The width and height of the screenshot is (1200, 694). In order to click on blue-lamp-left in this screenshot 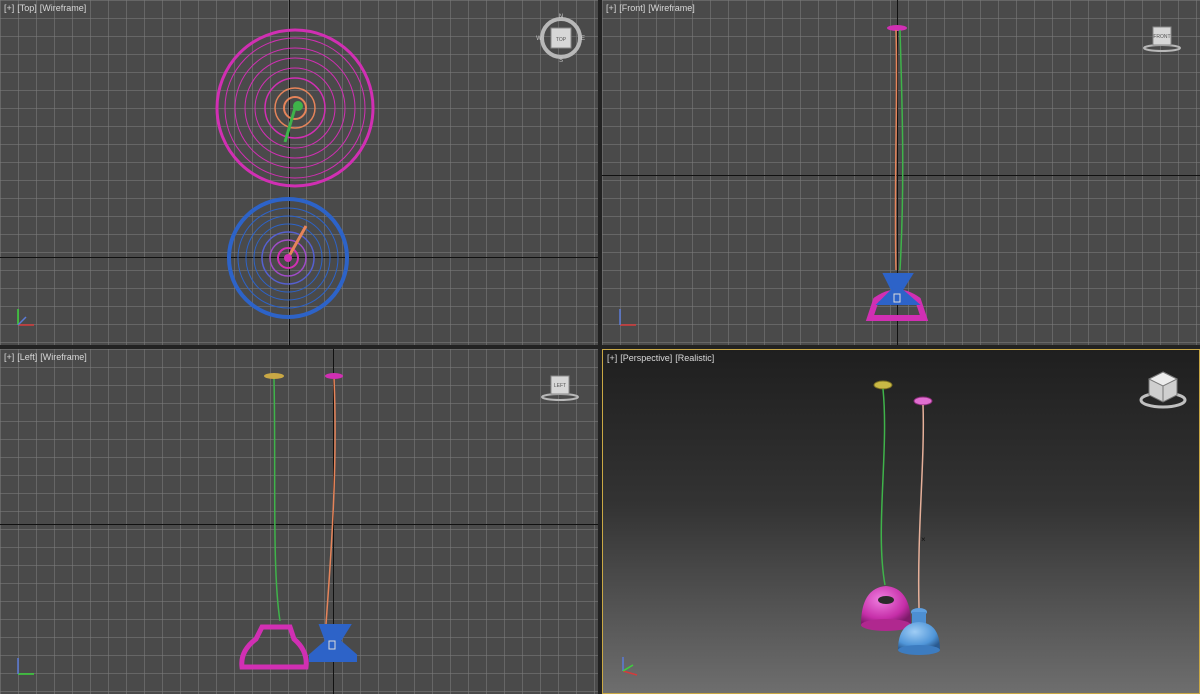, I will do `click(333, 517)`.